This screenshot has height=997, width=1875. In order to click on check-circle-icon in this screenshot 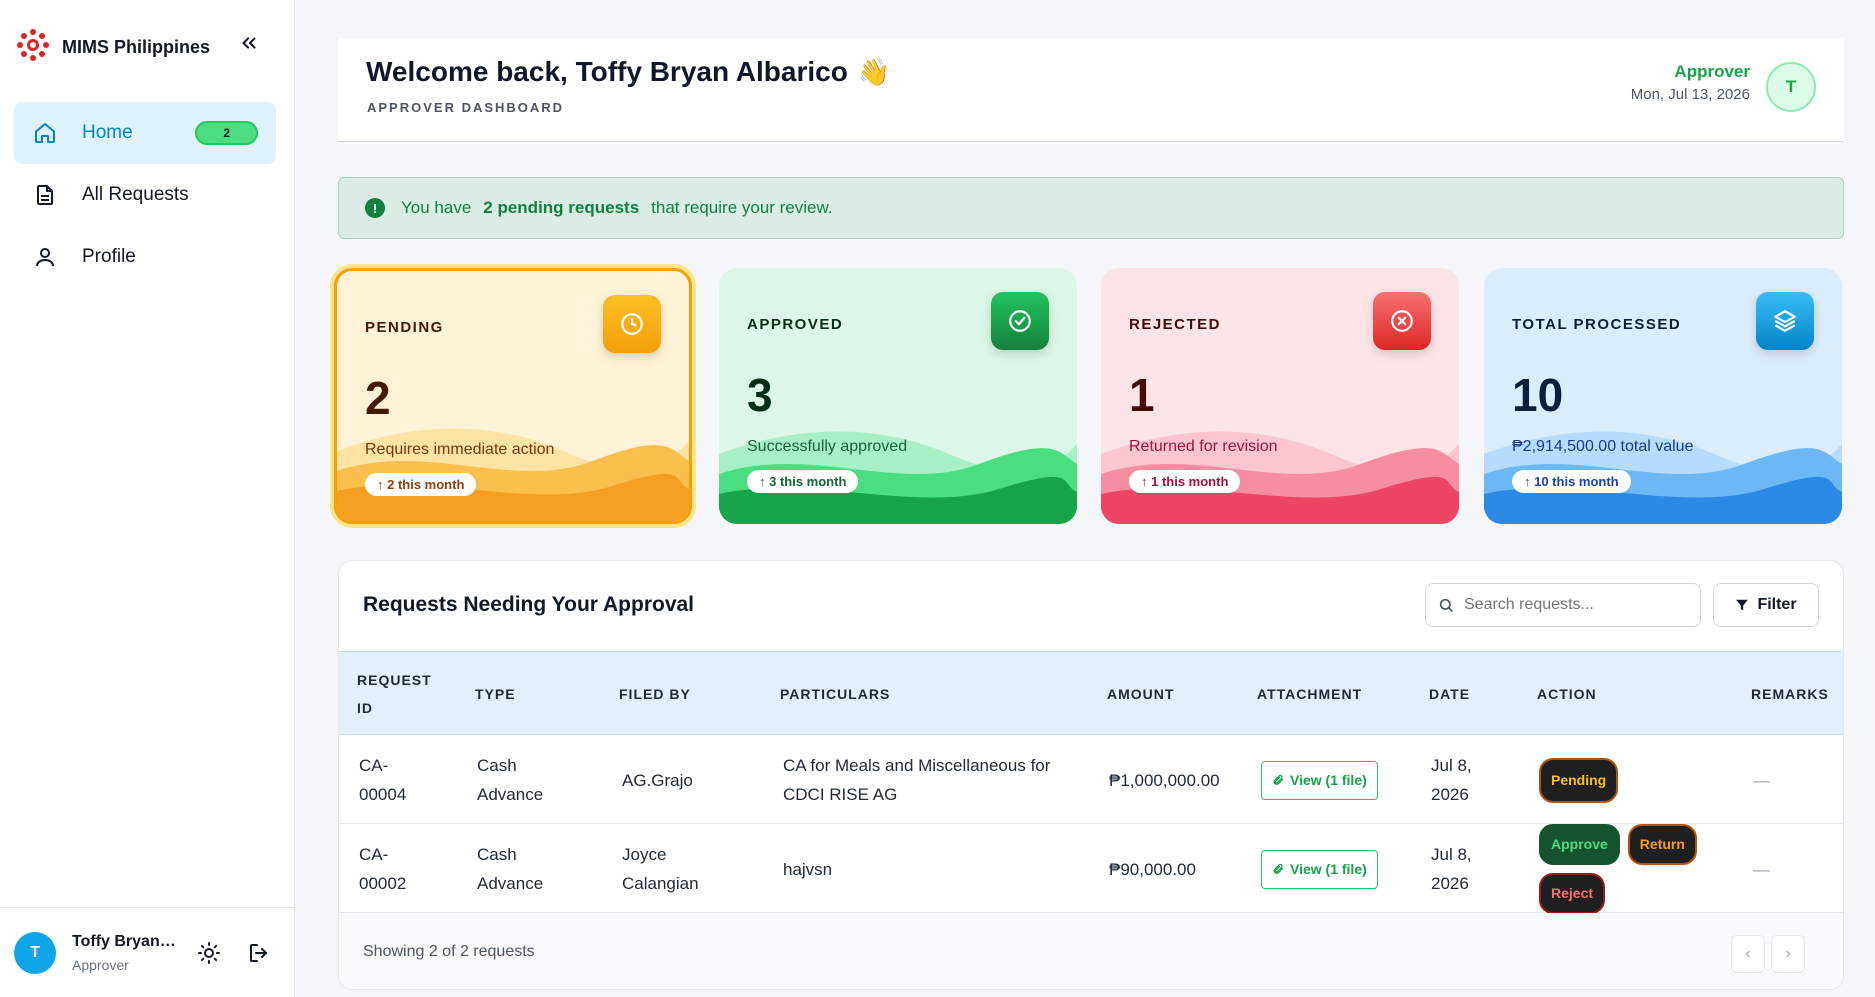, I will do `click(1020, 321)`.